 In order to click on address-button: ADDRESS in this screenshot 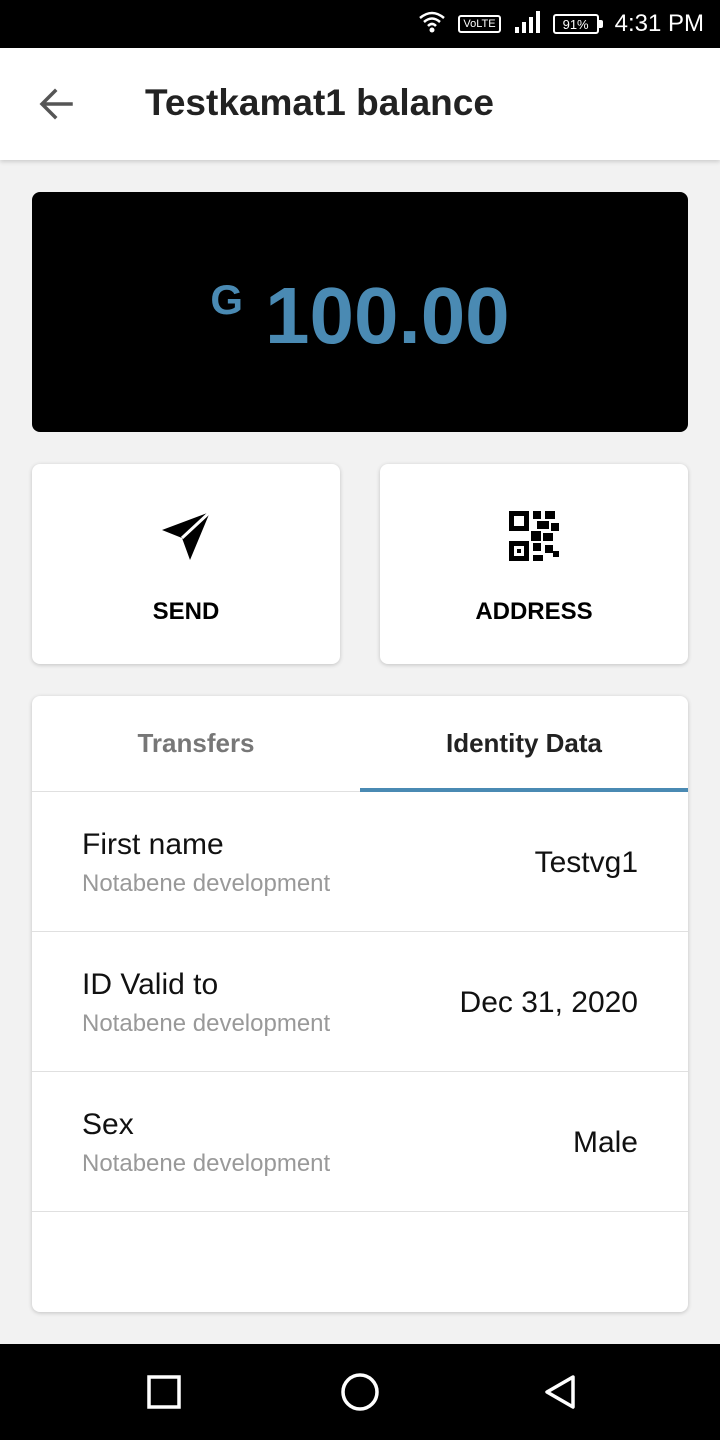, I will do `click(534, 564)`.